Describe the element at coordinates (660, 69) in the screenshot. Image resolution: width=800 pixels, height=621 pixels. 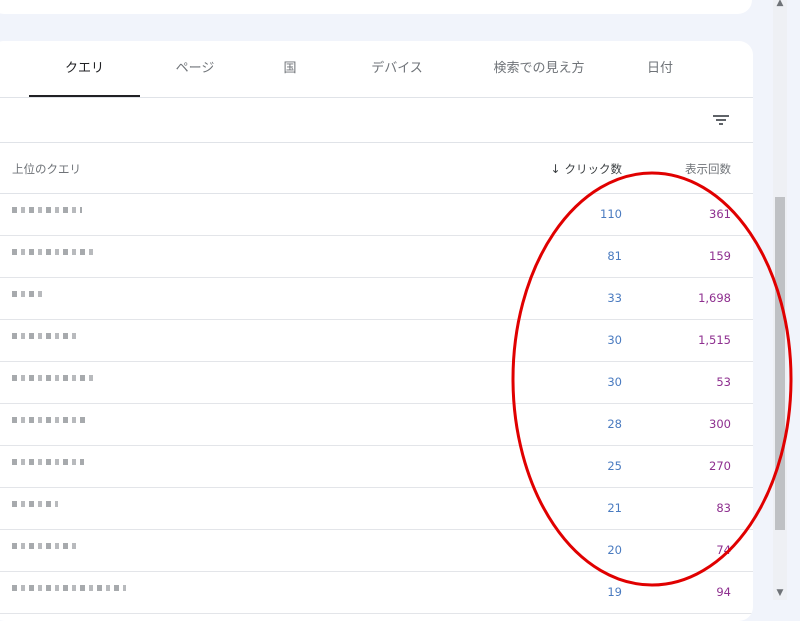
I see `tab-date: 日付` at that location.